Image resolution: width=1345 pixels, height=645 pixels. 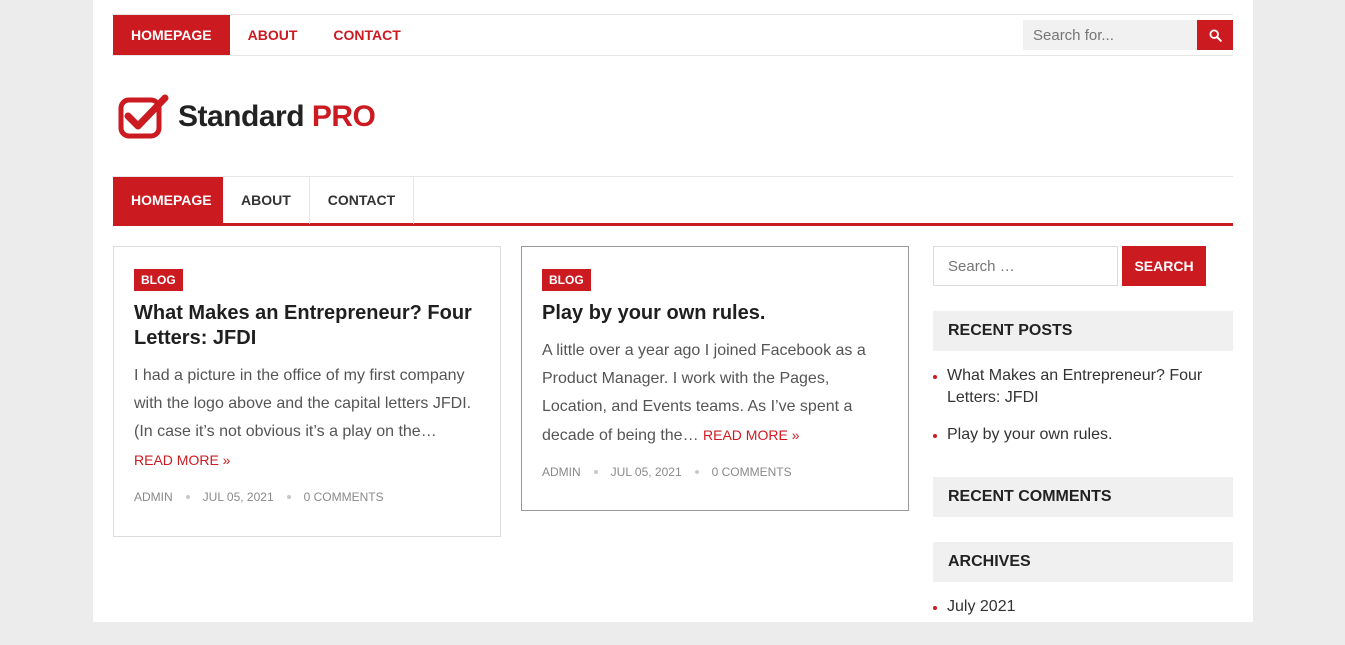 What do you see at coordinates (241, 116) in the screenshot?
I see `site-title-name: Standard` at bounding box center [241, 116].